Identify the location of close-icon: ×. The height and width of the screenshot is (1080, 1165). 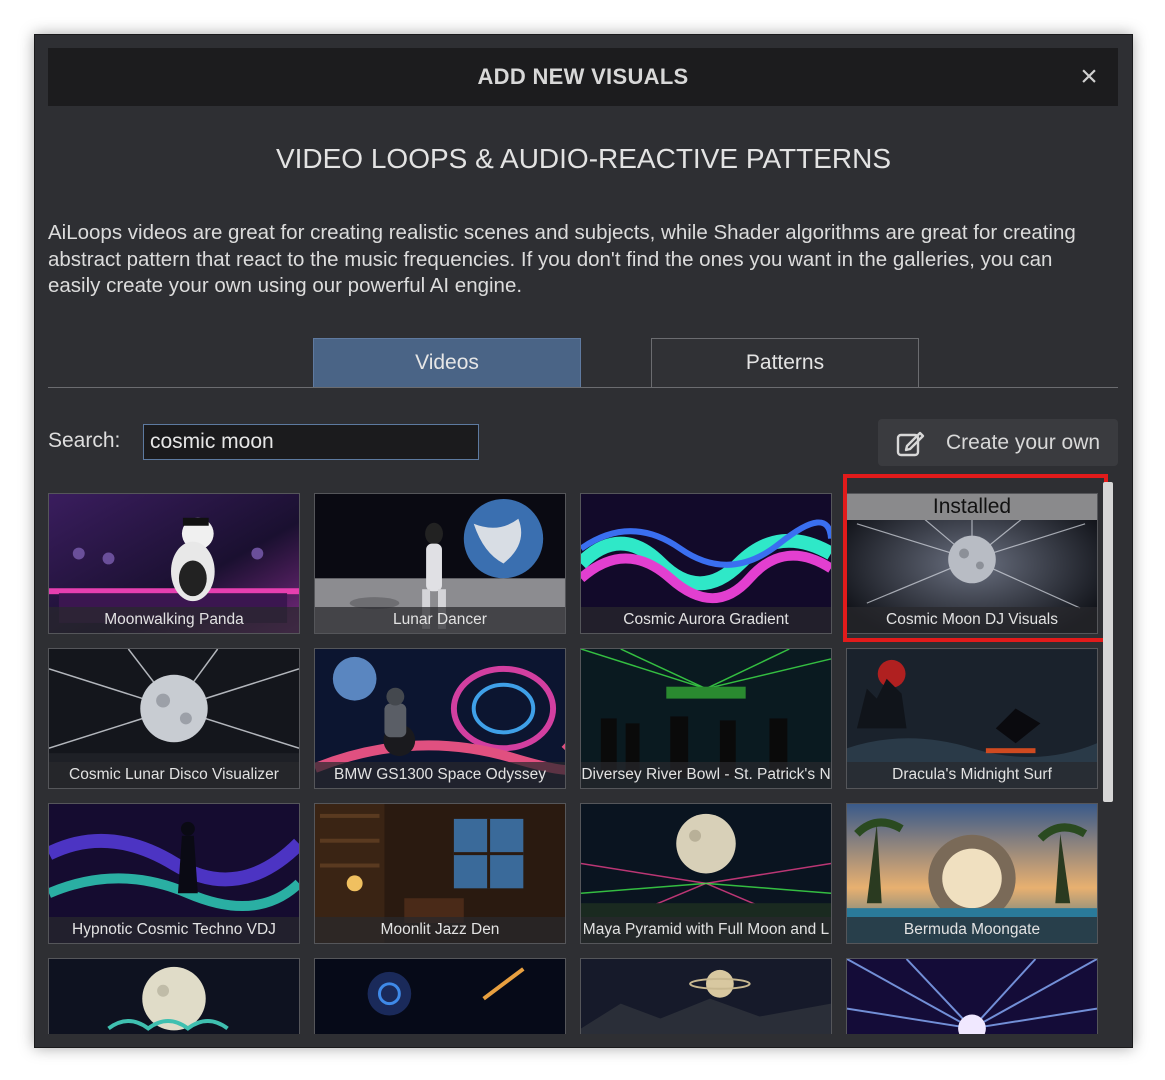
(1089, 77).